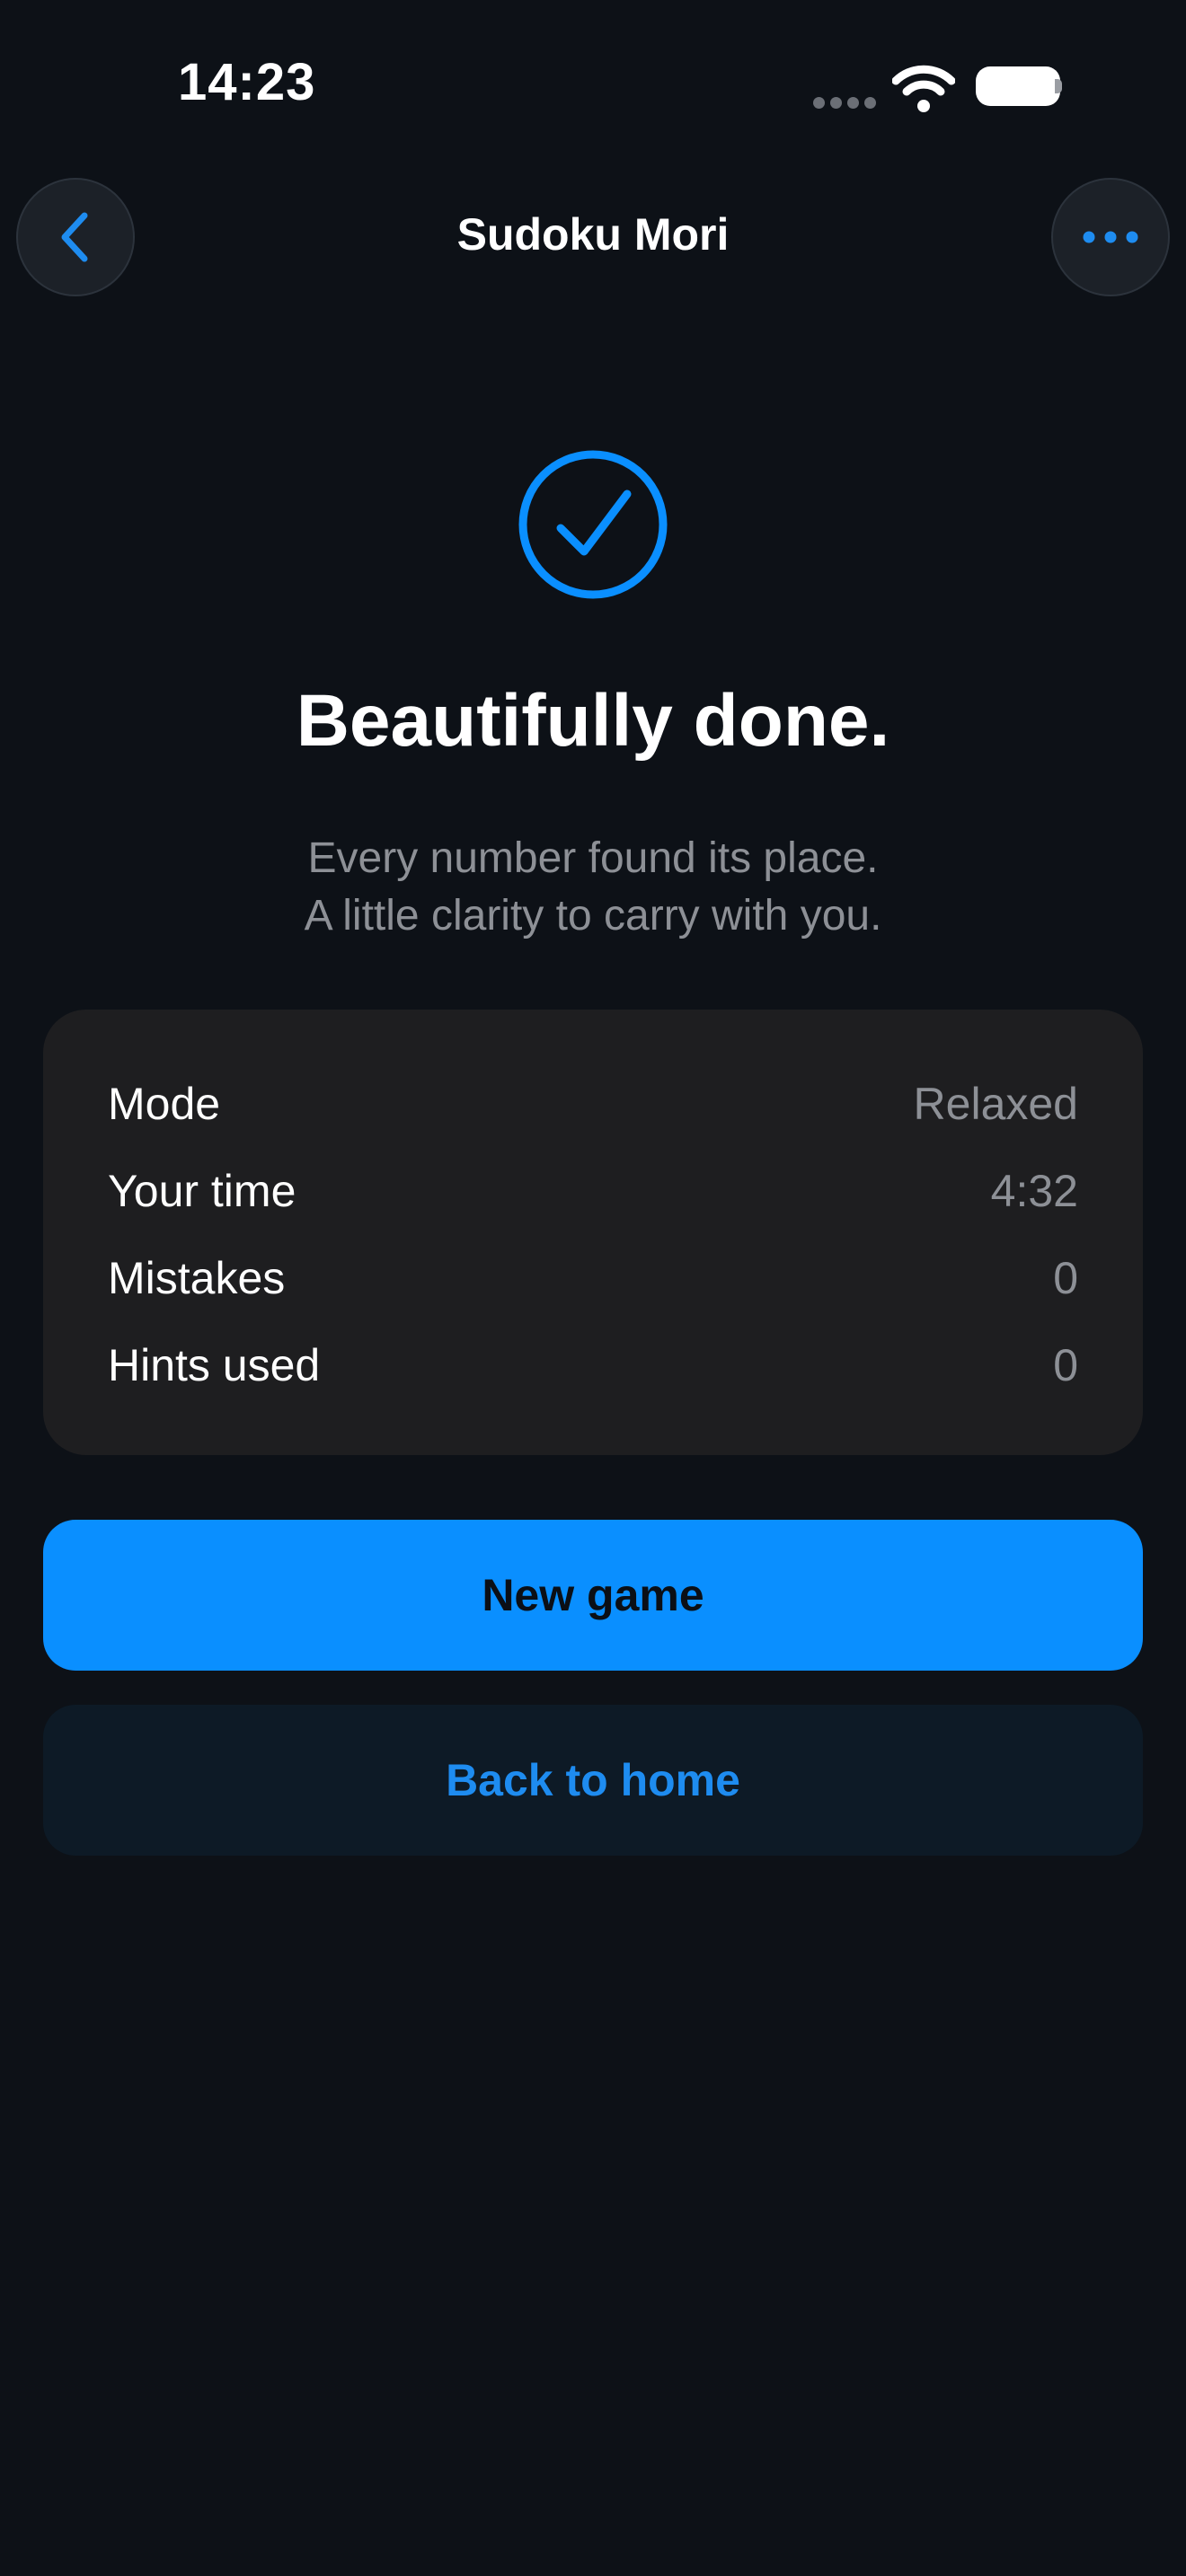 The height and width of the screenshot is (2576, 1186). I want to click on more-options-button, so click(1110, 237).